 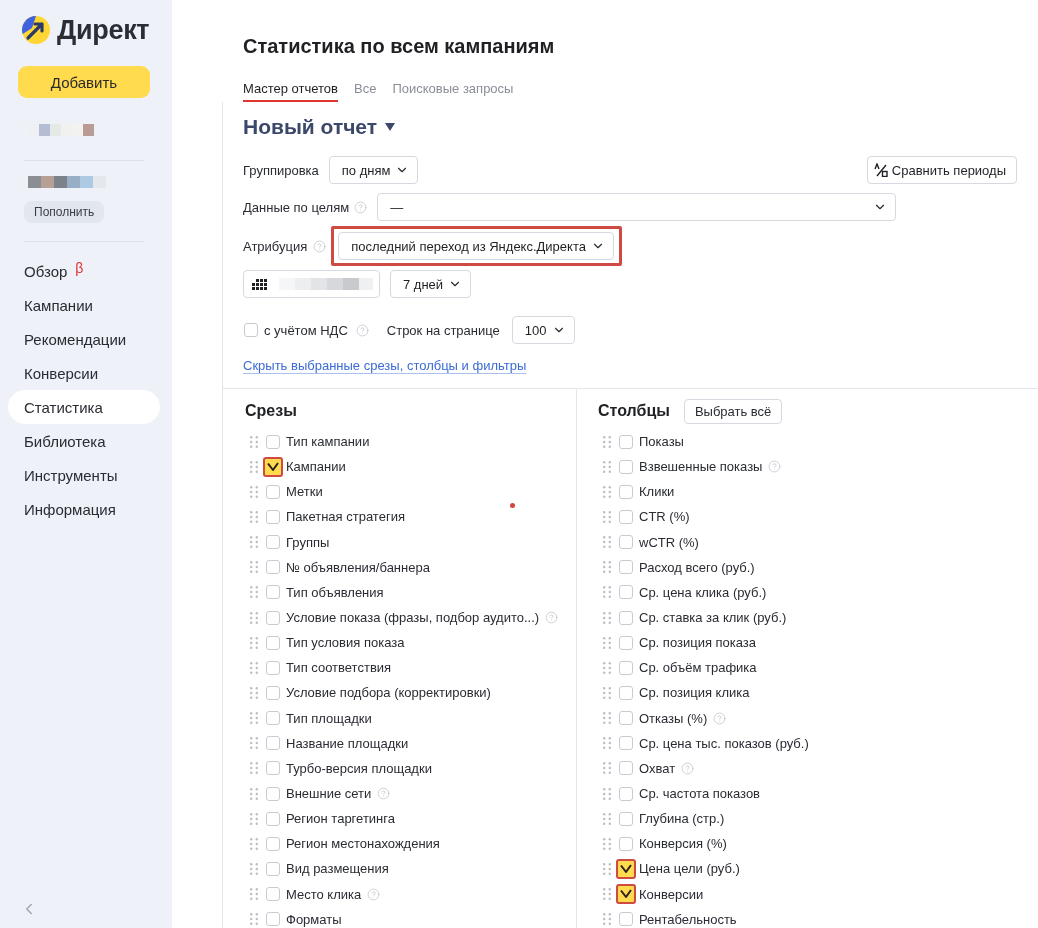 I want to click on rows-per-page-dropdown: 100, so click(x=543, y=330).